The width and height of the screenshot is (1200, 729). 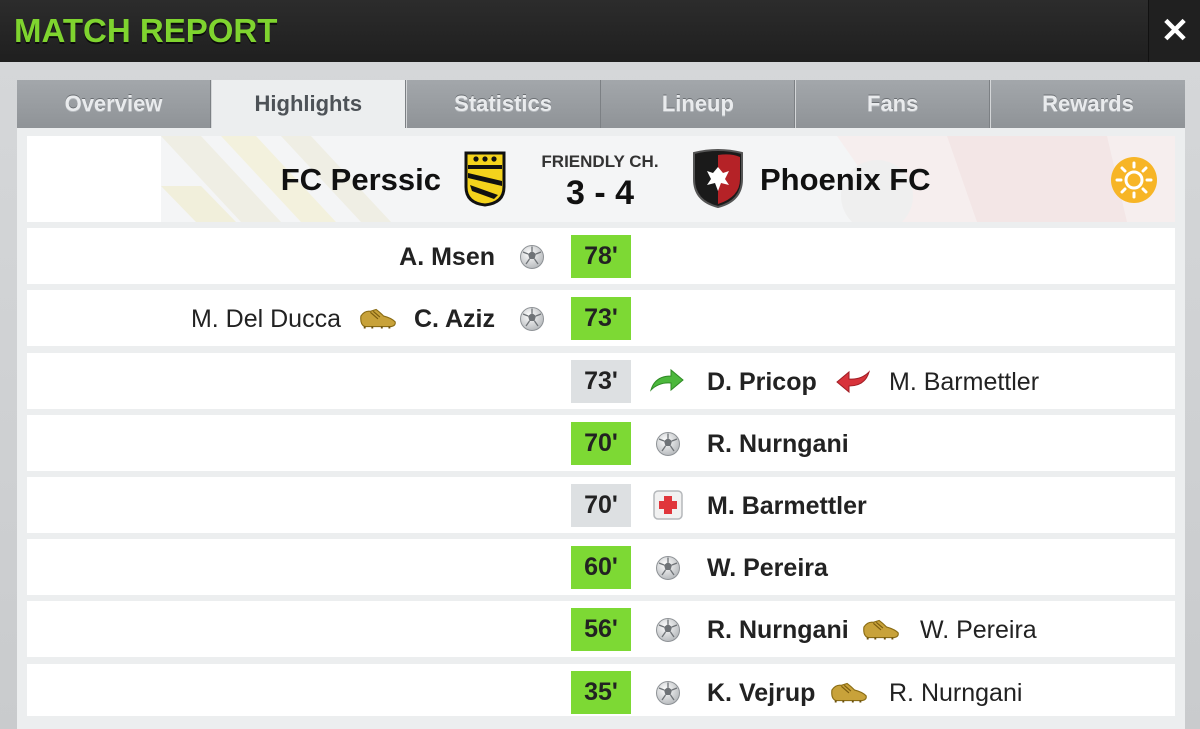 What do you see at coordinates (956, 693) in the screenshot?
I see `assist-player: R. Nurngani` at bounding box center [956, 693].